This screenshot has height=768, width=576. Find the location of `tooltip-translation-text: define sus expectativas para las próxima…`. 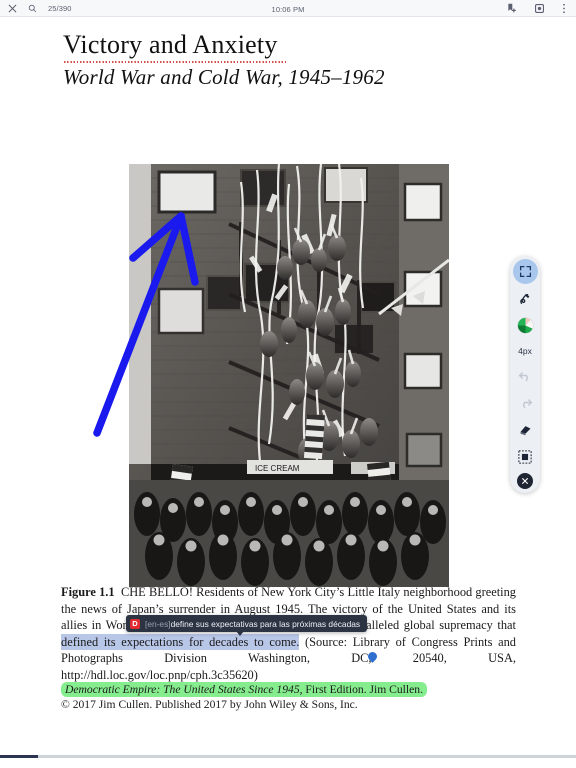

tooltip-translation-text: define sus expectativas para las próxima… is located at coordinates (265, 623).